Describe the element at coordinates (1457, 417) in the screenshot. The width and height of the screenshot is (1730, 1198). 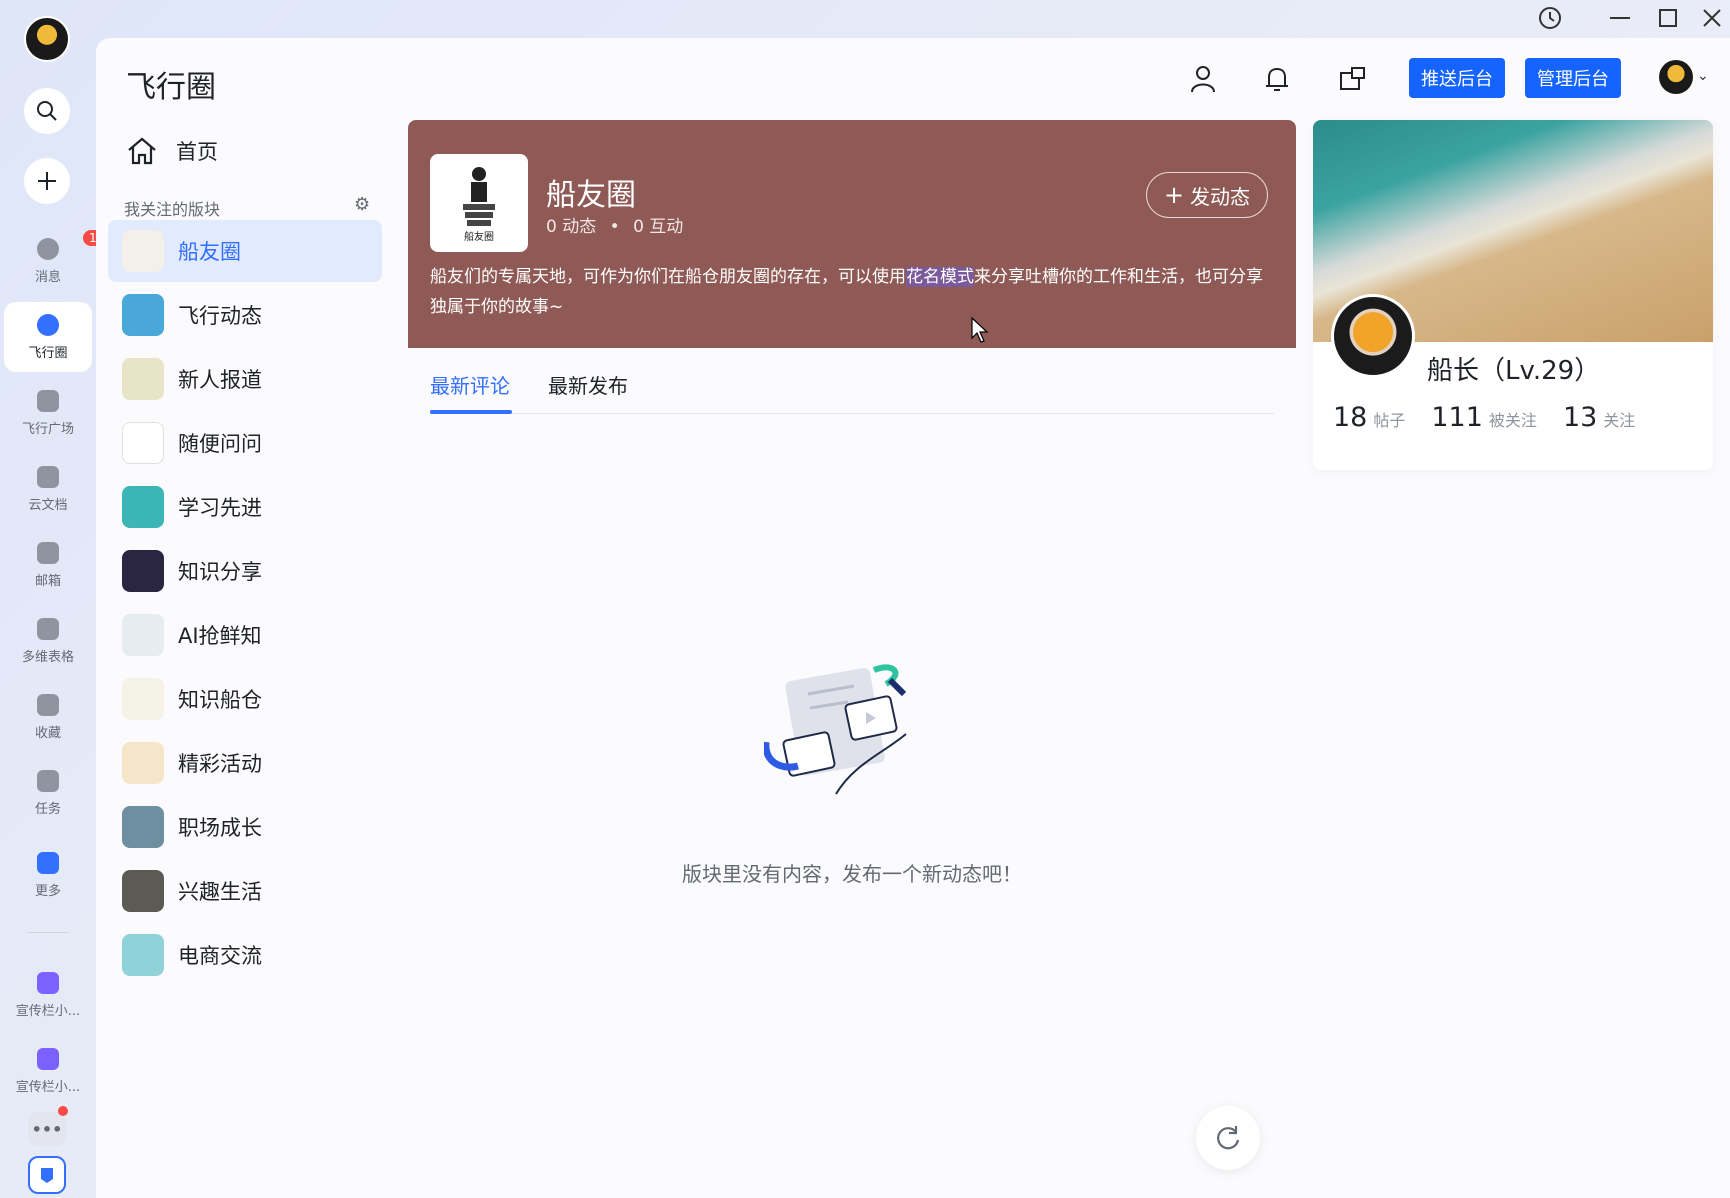
I see `followers-count: 111` at that location.